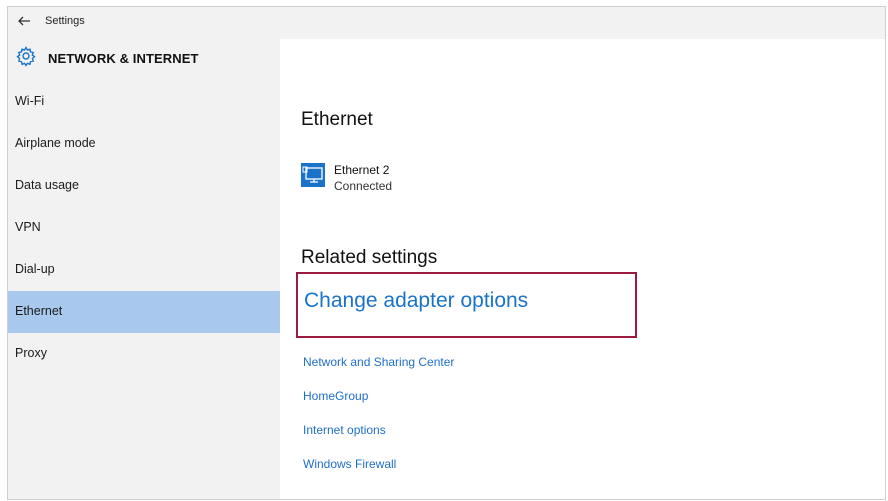  Describe the element at coordinates (369, 257) in the screenshot. I see `related-settings-heading: Related settings` at that location.